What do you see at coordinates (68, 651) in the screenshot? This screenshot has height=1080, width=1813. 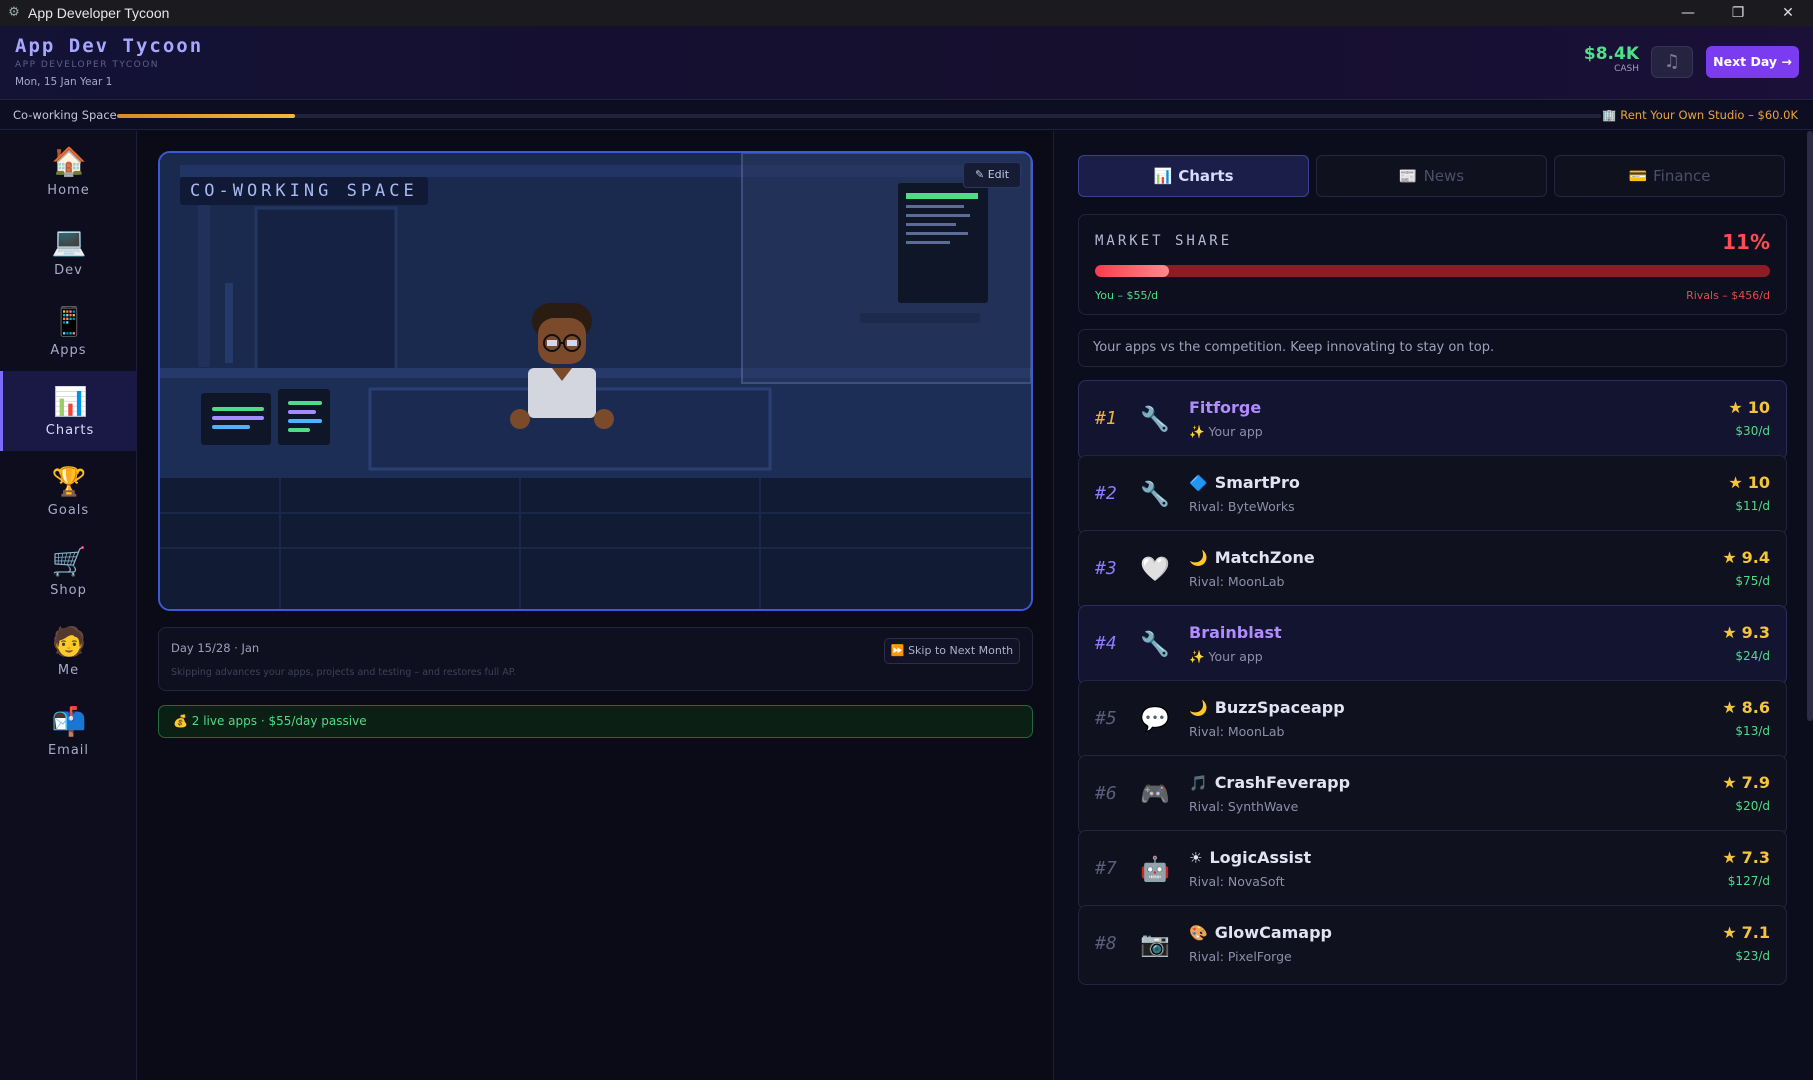 I see `sidebar-item-me: 🧑 Me` at bounding box center [68, 651].